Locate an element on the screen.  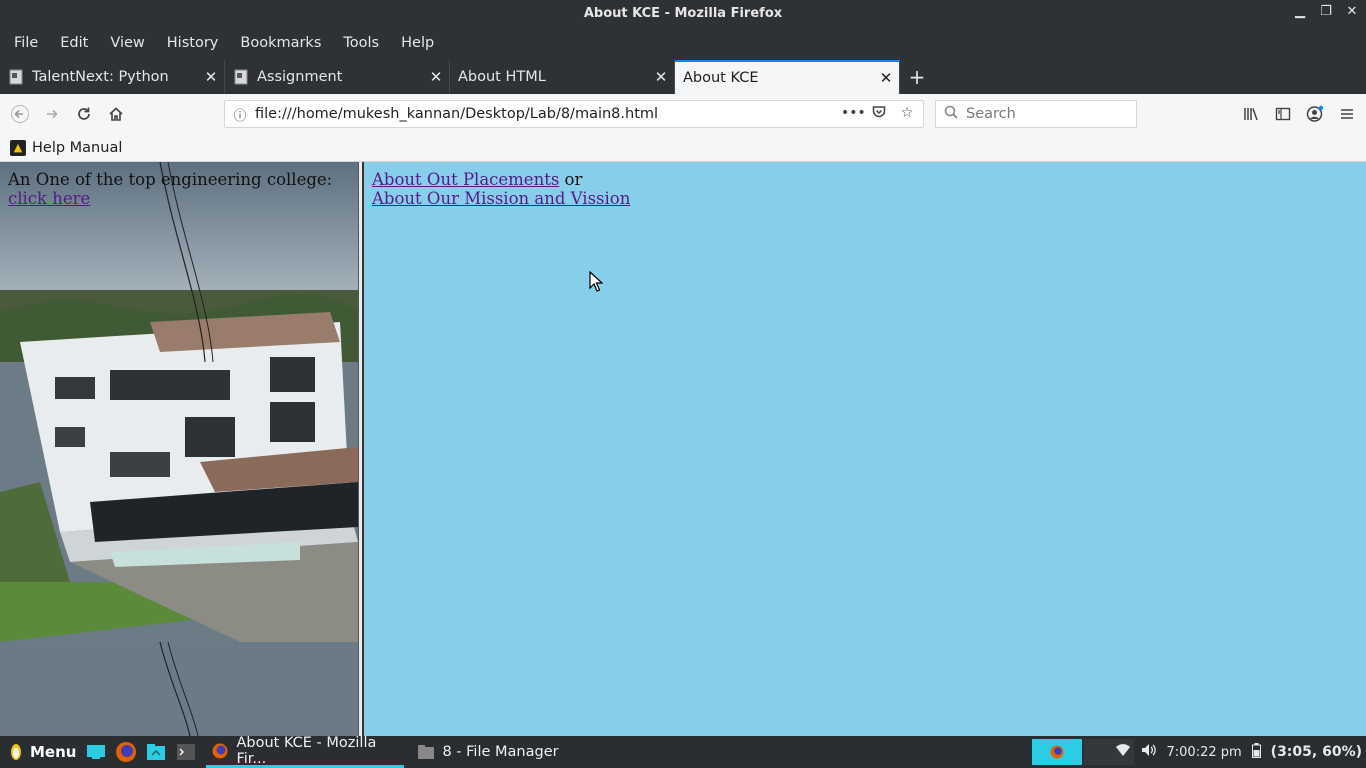
system-tray: 7:00:22 pm (3:05, 60%) is located at coordinates (1238, 752).